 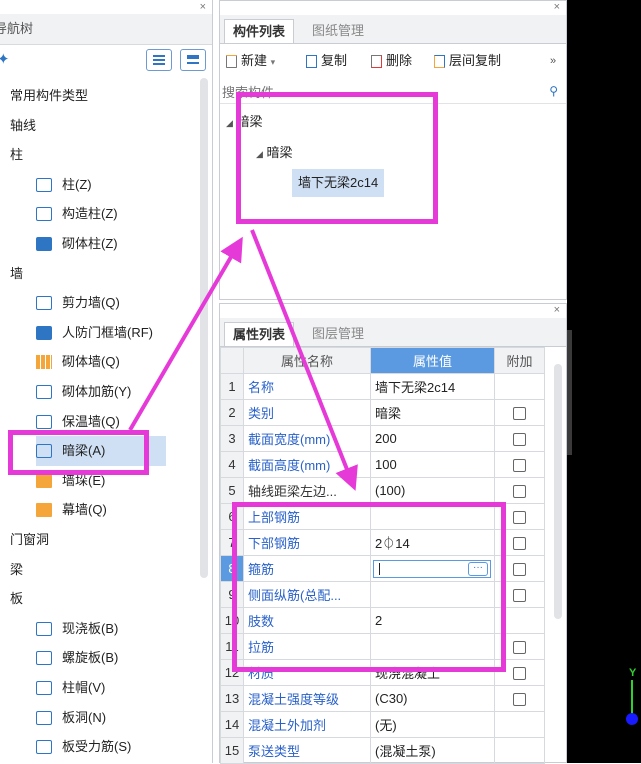 What do you see at coordinates (185, 334) in the screenshot?
I see `arrow-to-component` at bounding box center [185, 334].